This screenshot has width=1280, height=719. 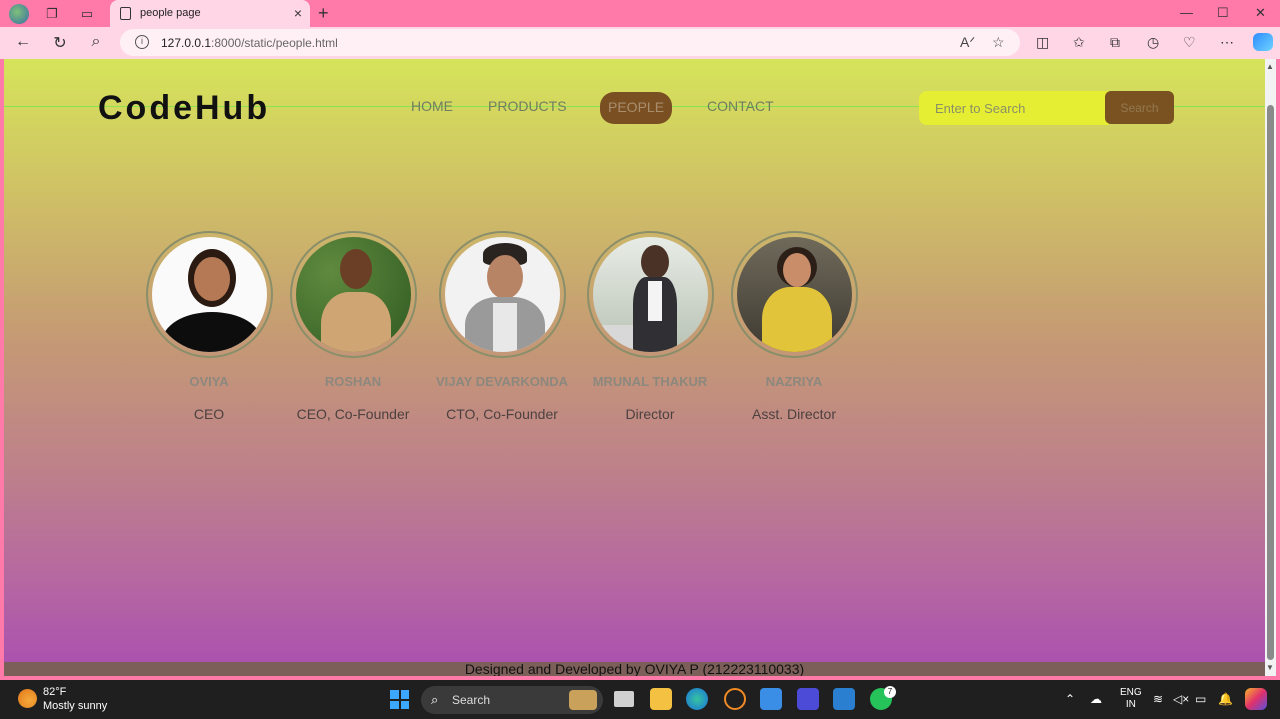 What do you see at coordinates (998, 42) in the screenshot?
I see `favorite-star-icon: ☆` at bounding box center [998, 42].